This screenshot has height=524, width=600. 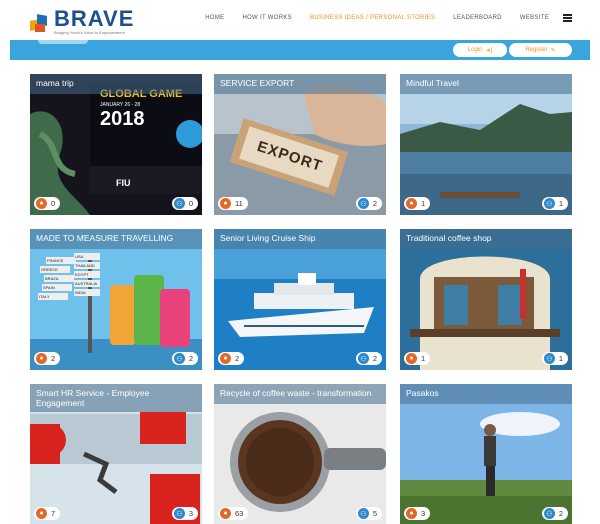 I want to click on auth-bar: Login ➜] Register ✎, so click(x=300, y=50).